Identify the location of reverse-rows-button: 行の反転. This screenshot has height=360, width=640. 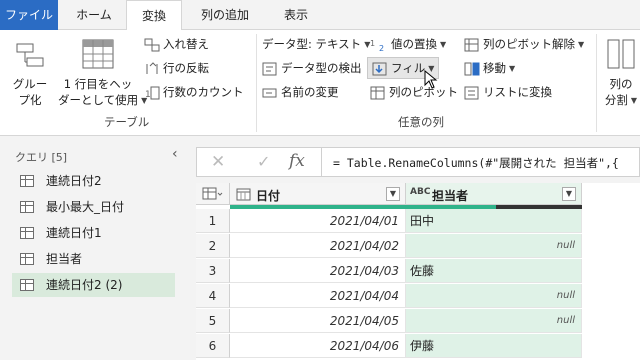
(176, 68).